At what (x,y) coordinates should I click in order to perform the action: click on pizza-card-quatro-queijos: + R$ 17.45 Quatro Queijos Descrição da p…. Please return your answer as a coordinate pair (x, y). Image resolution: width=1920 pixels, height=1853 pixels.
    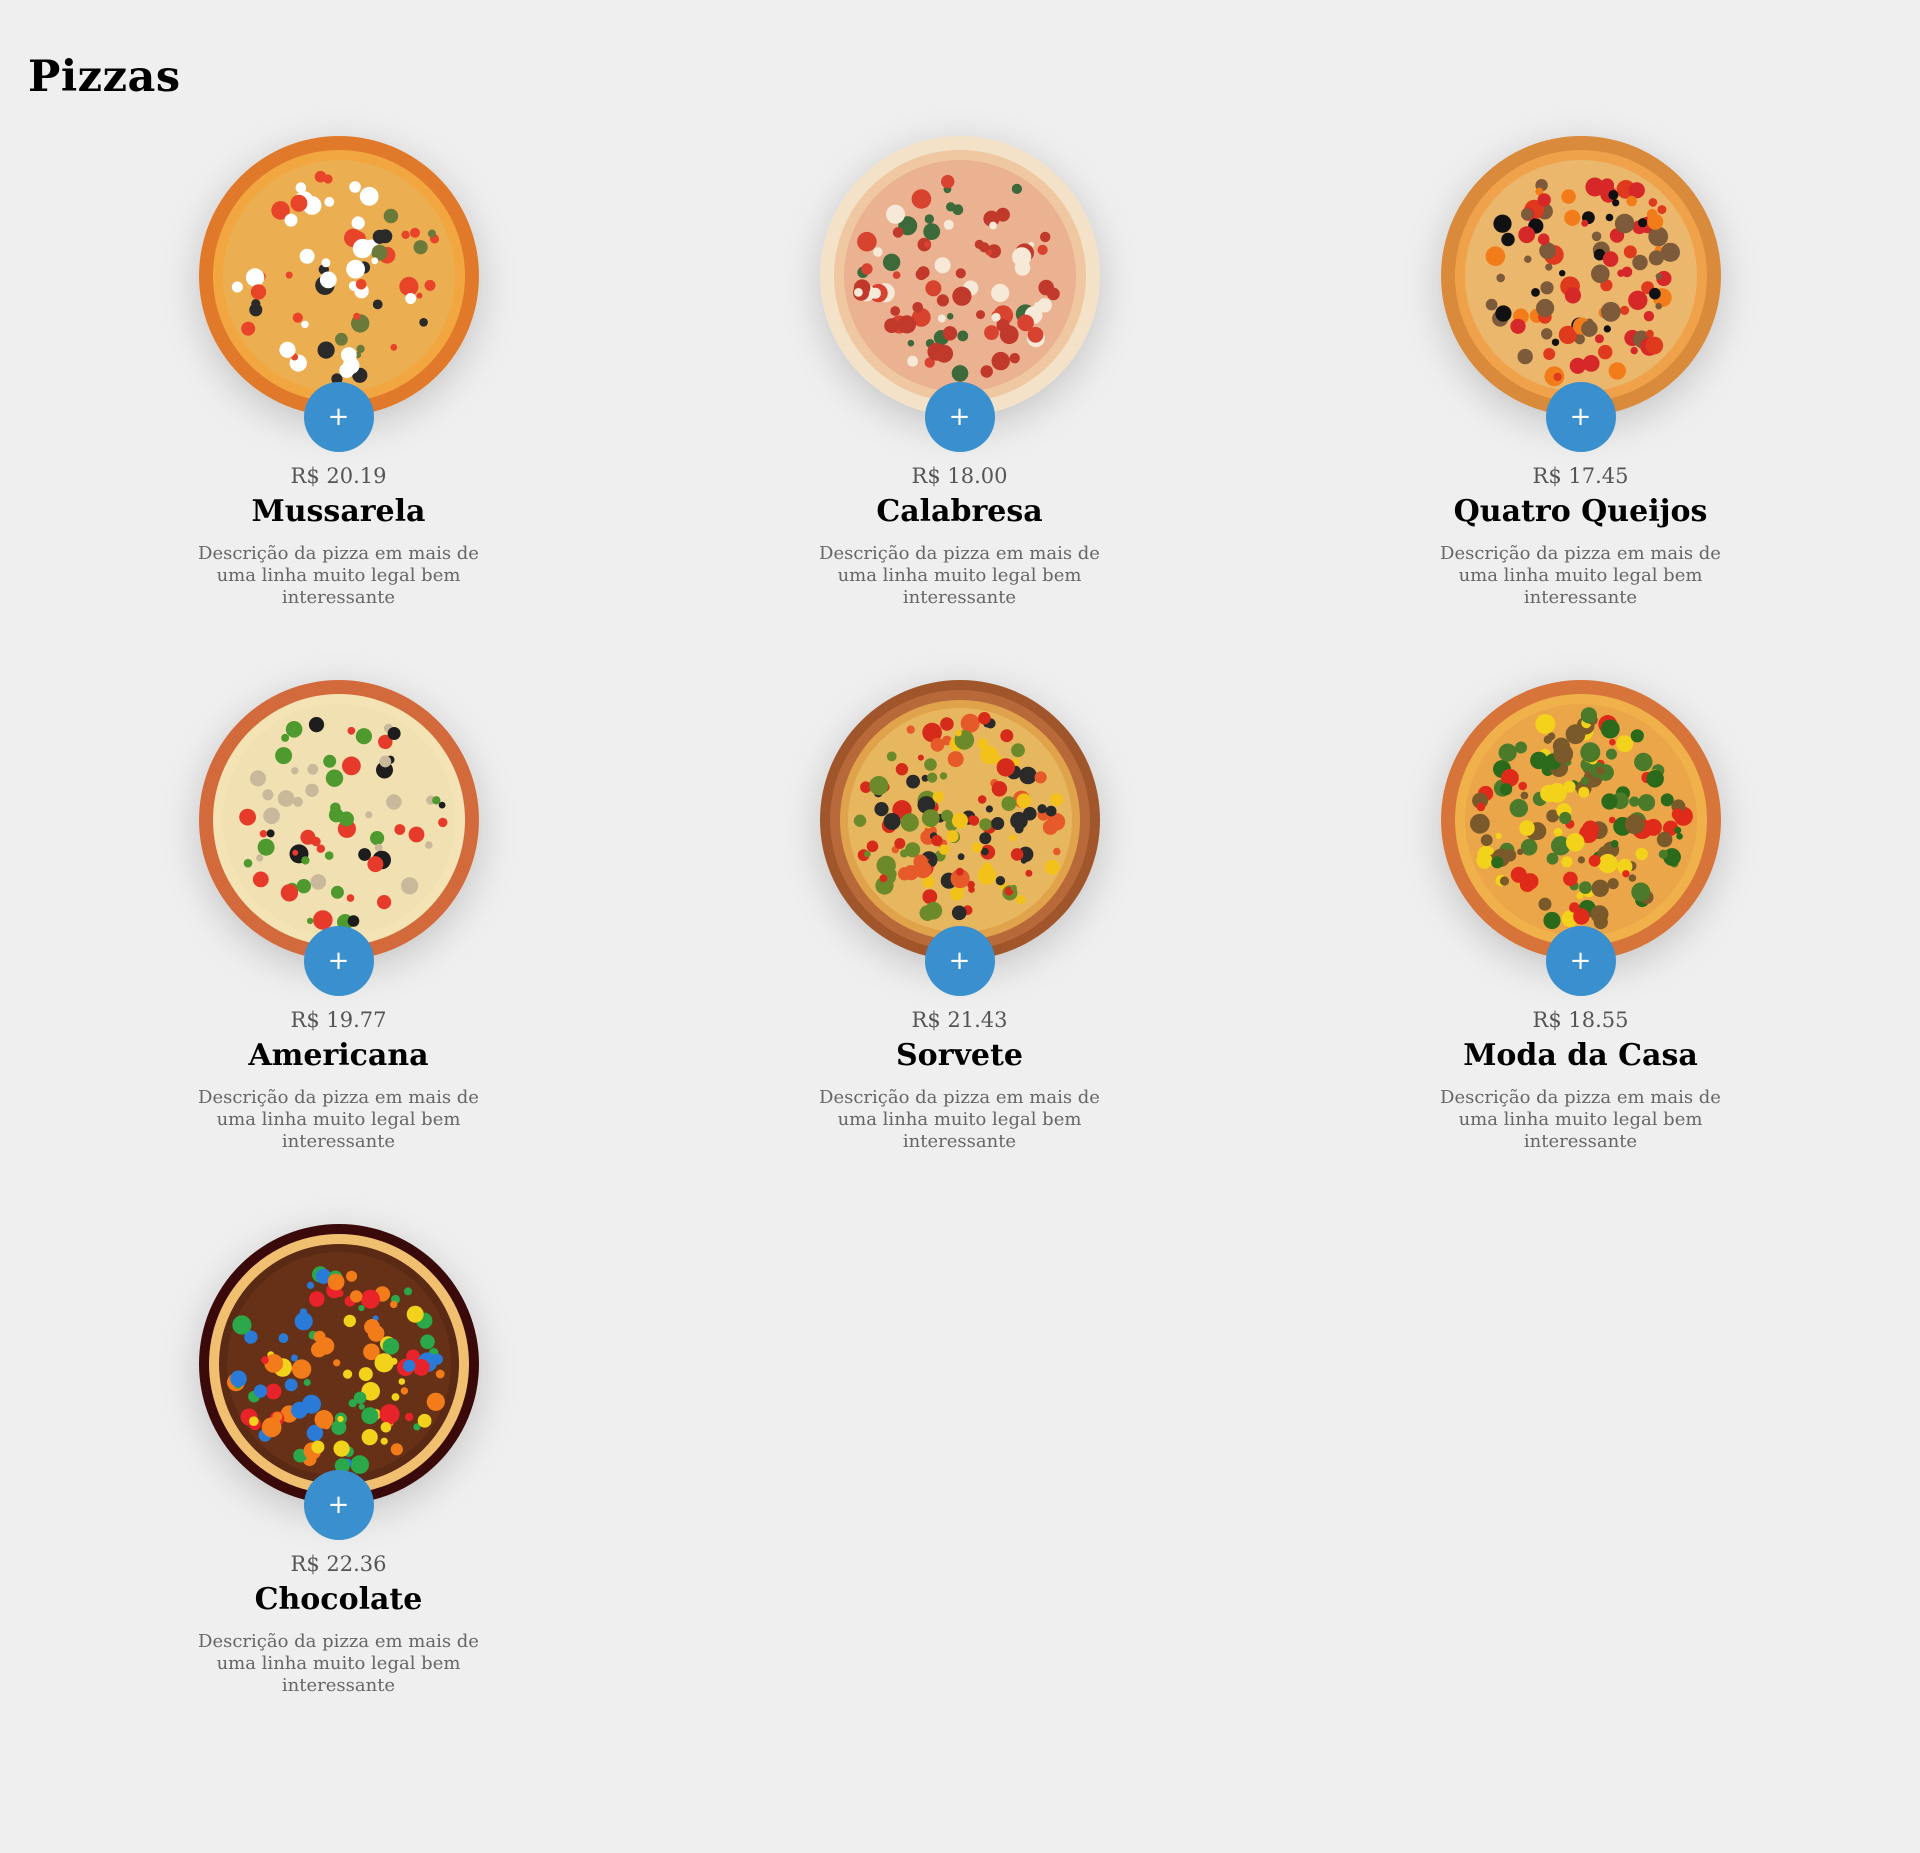
    Looking at the image, I should click on (1580, 408).